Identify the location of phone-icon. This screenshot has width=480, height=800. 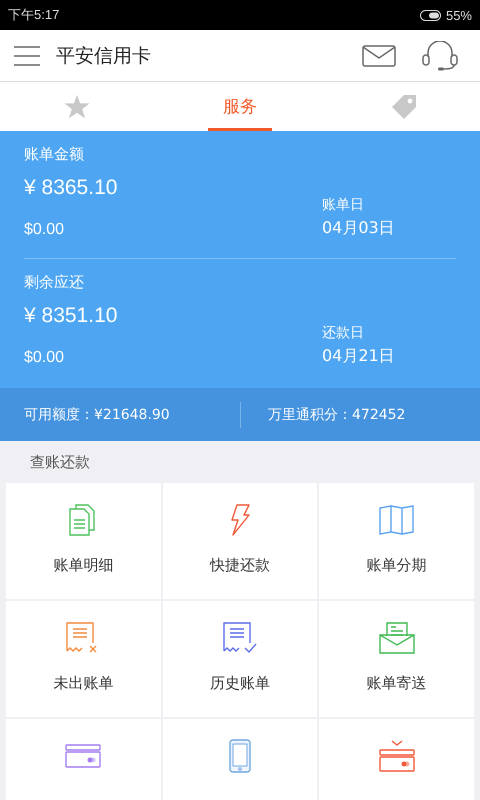
(239, 756).